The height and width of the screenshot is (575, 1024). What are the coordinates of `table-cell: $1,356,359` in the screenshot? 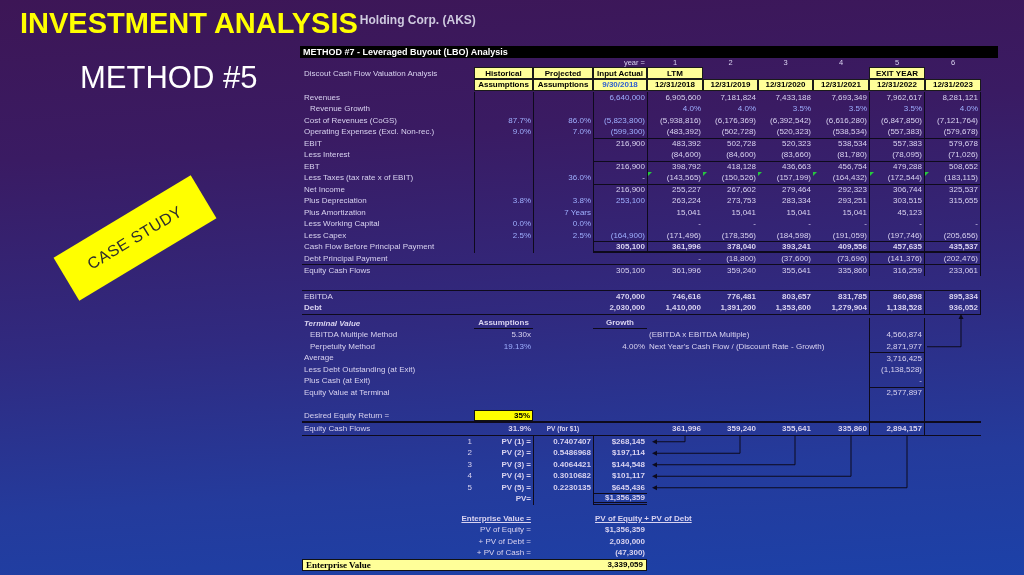 It's located at (624, 498).